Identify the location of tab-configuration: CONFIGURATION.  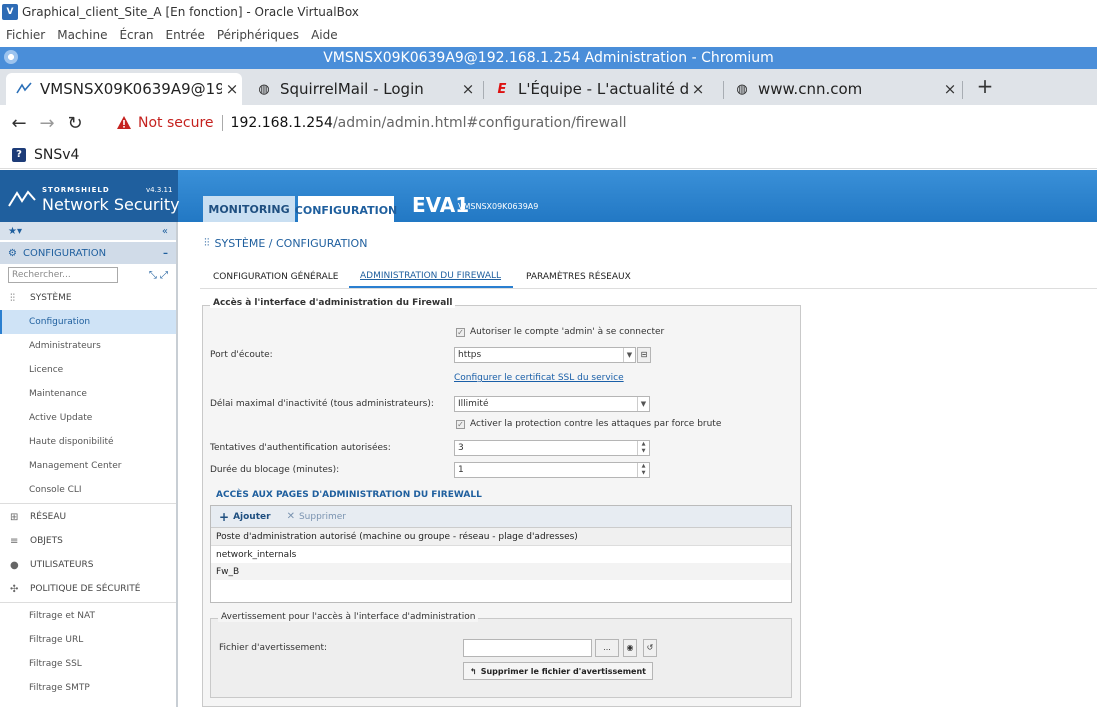
(346, 209).